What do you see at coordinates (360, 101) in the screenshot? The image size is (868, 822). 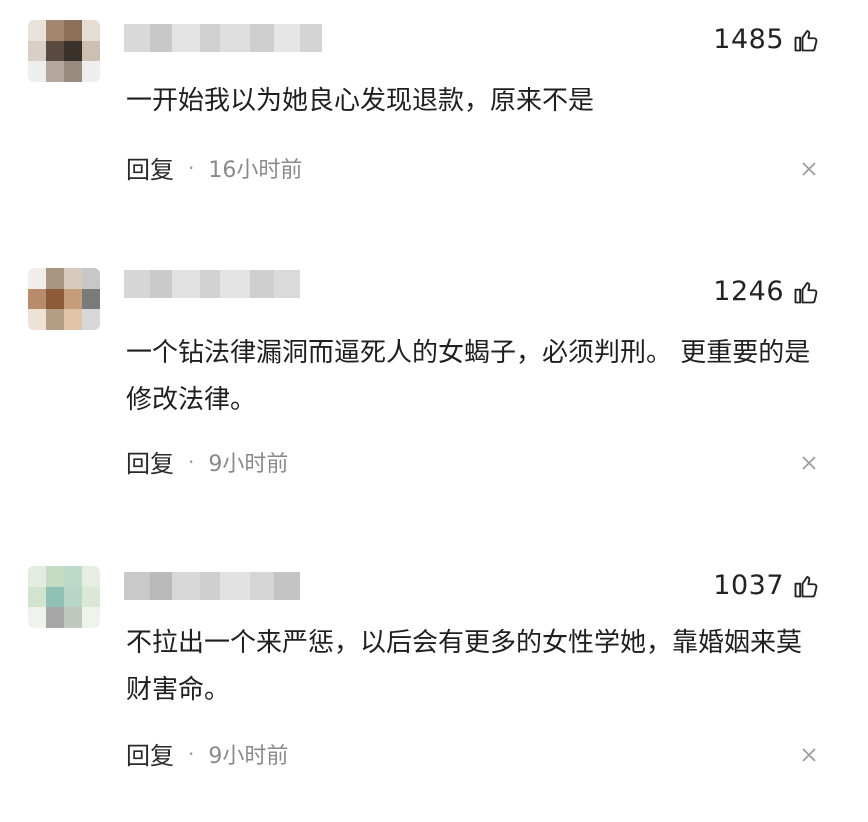 I see `comment-text: 一开始我以为她良心发现退款，原来不是` at bounding box center [360, 101].